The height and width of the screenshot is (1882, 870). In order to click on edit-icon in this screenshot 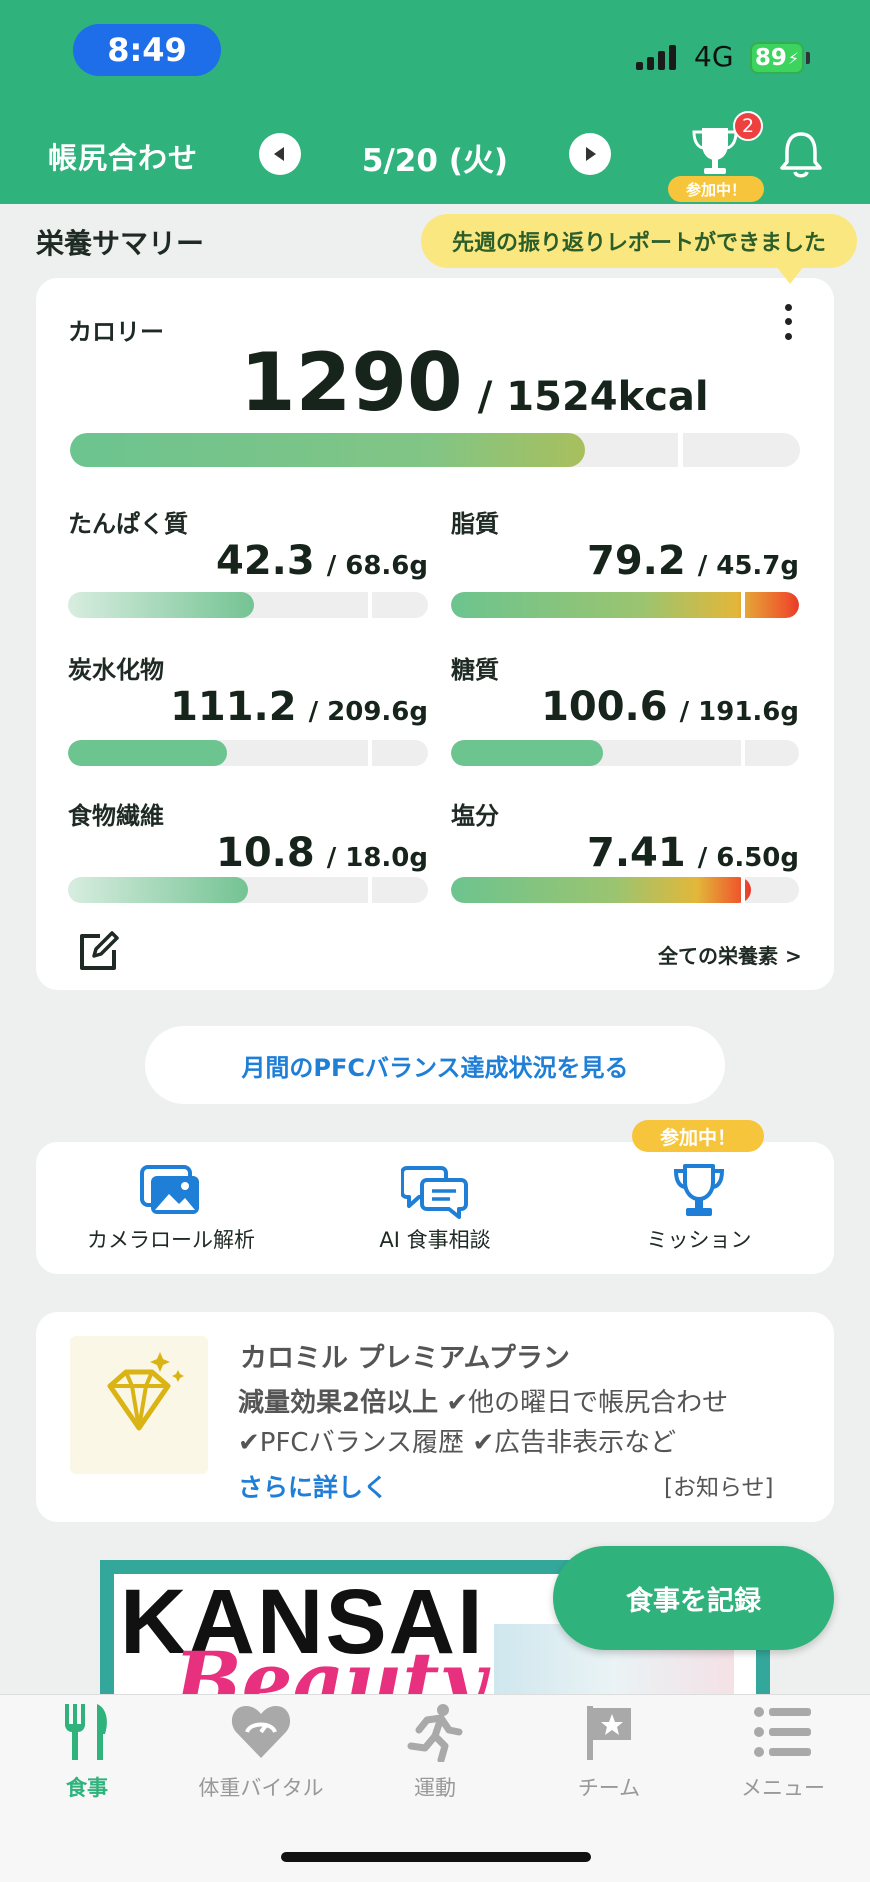, I will do `click(99, 950)`.